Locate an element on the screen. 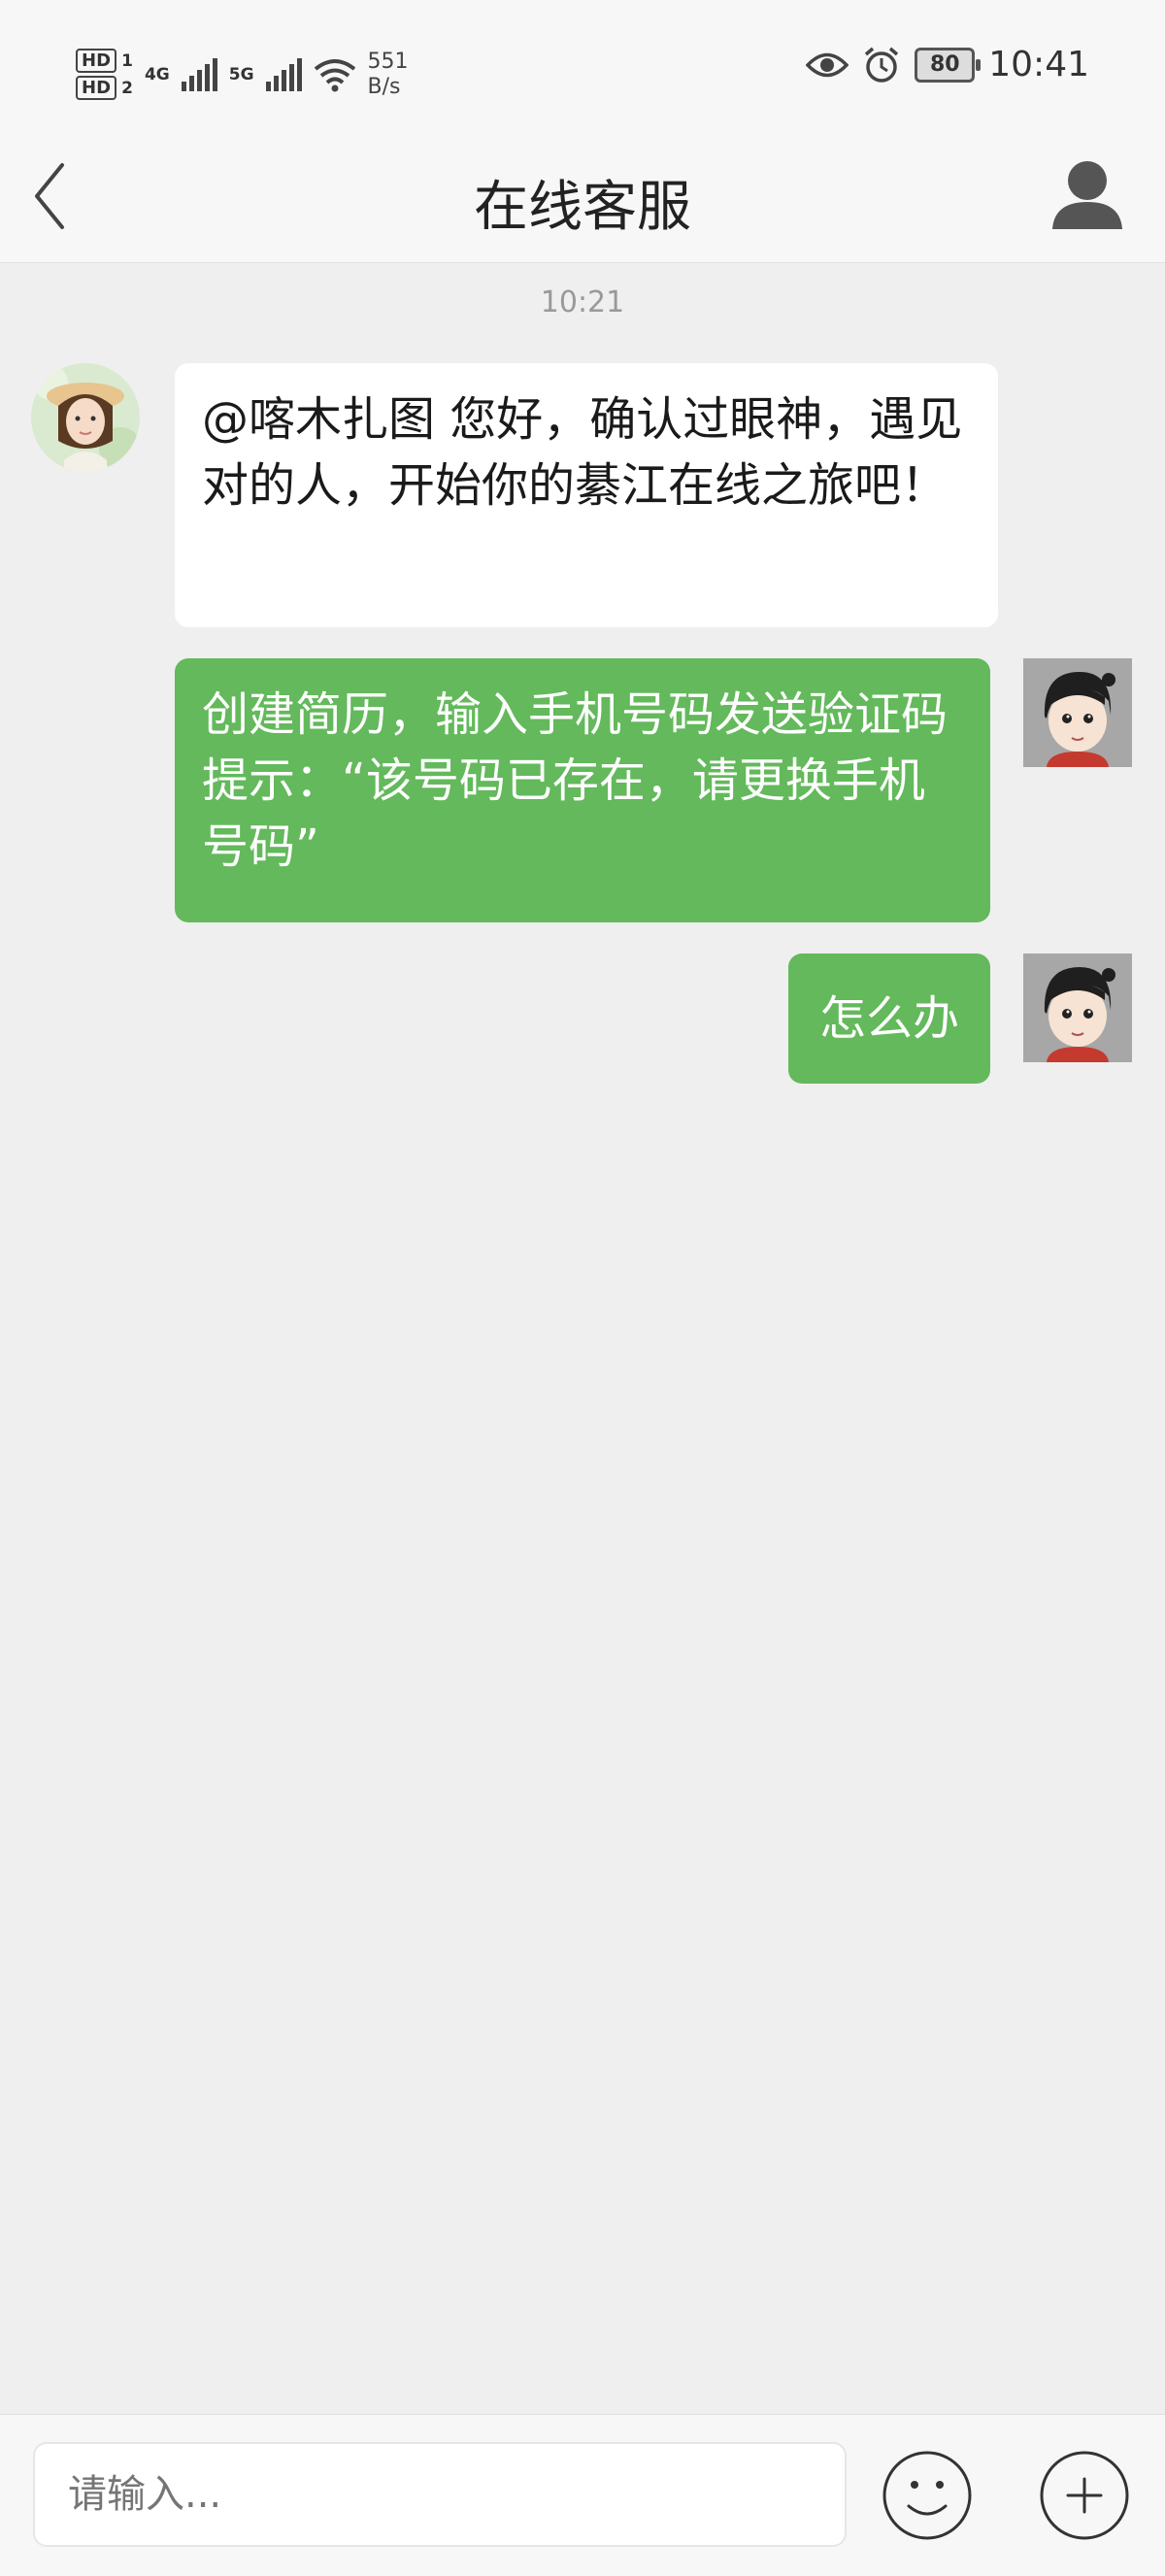 This screenshot has height=2576, width=1165. incoming-message: @喀木扎图 您好，确认过眼神，遇见对的人，开始你的綦江在线之旅吧！ is located at coordinates (586, 495).